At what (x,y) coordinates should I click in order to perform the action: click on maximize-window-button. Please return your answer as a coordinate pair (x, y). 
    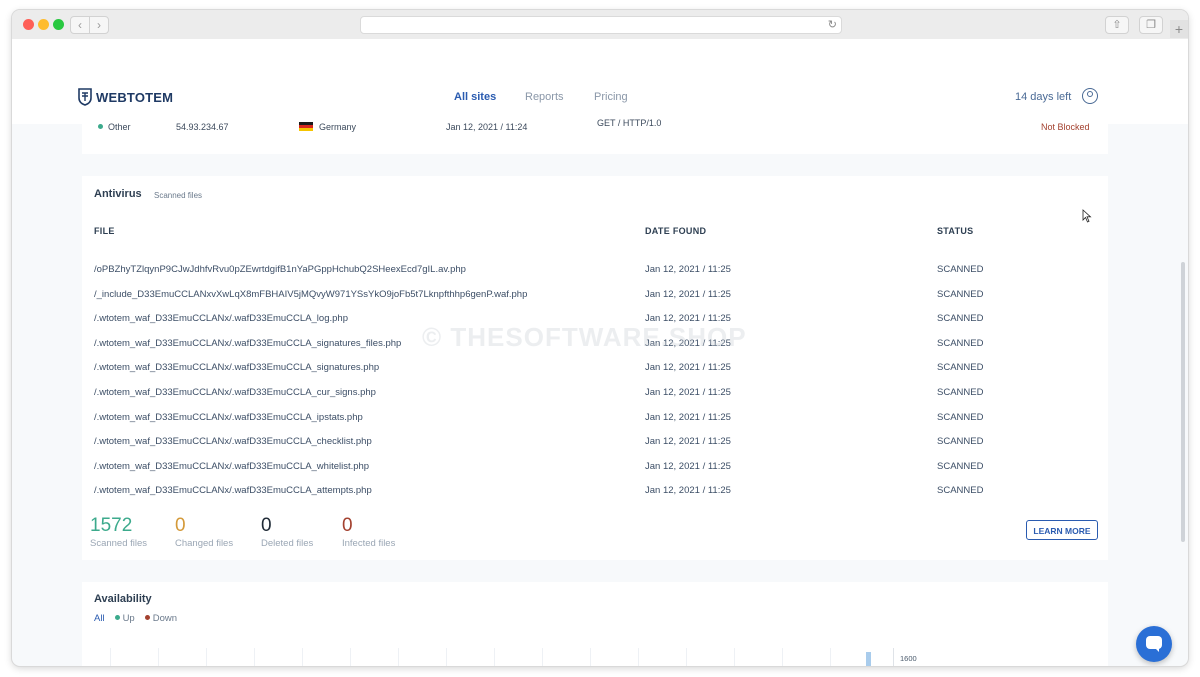
    Looking at the image, I should click on (58, 24).